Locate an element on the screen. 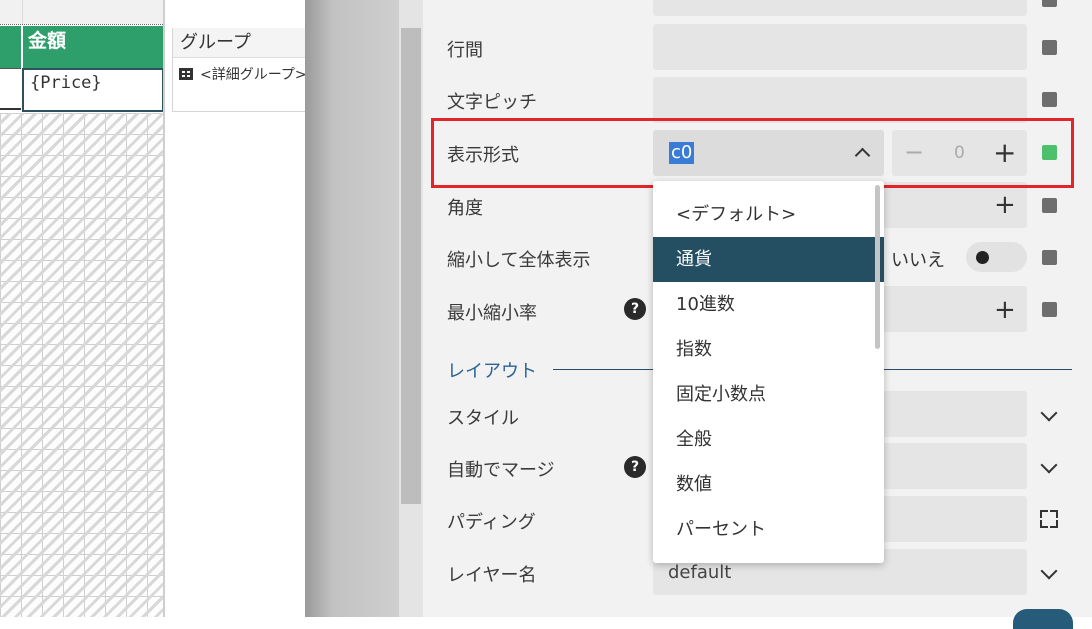 This screenshot has height=629, width=1092. label-padding: パディング is located at coordinates (491, 522).